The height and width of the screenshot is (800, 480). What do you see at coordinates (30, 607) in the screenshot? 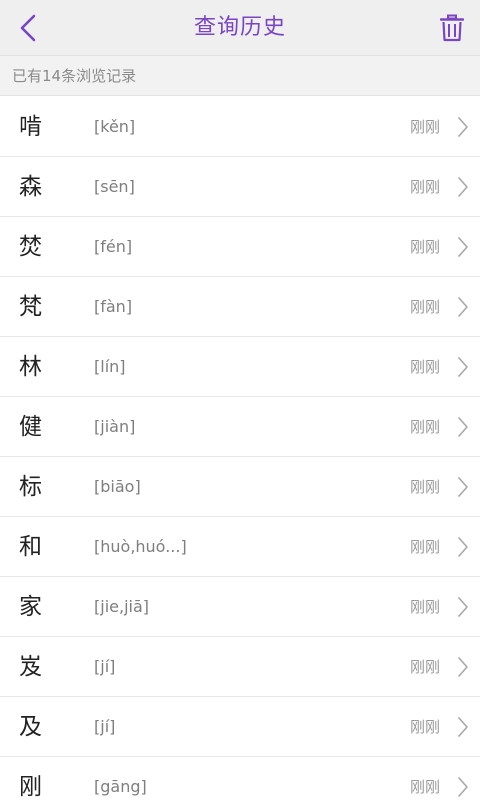
I see `history-character: 家` at bounding box center [30, 607].